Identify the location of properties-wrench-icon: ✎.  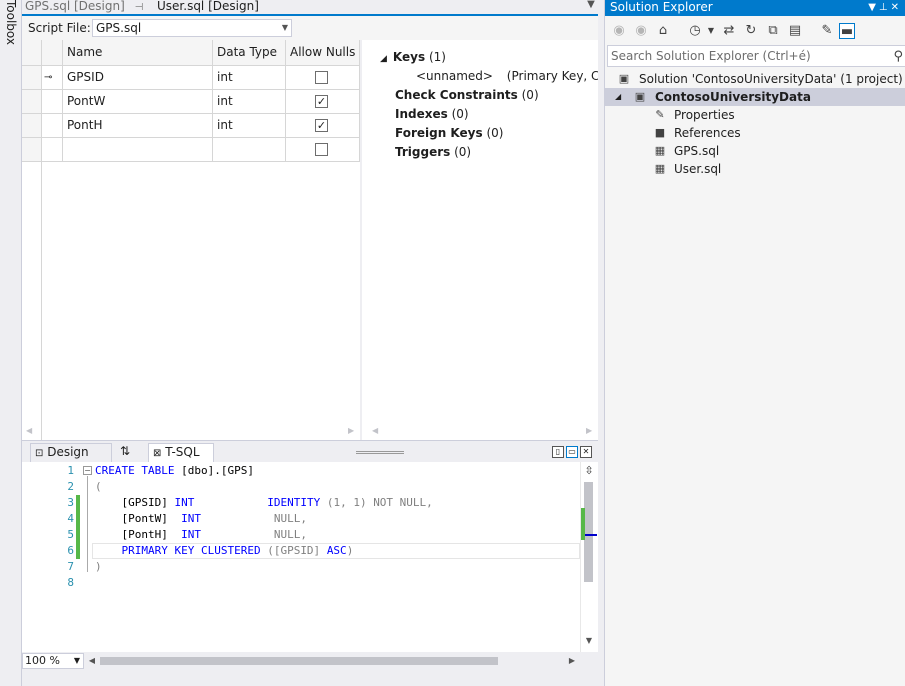
(827, 31).